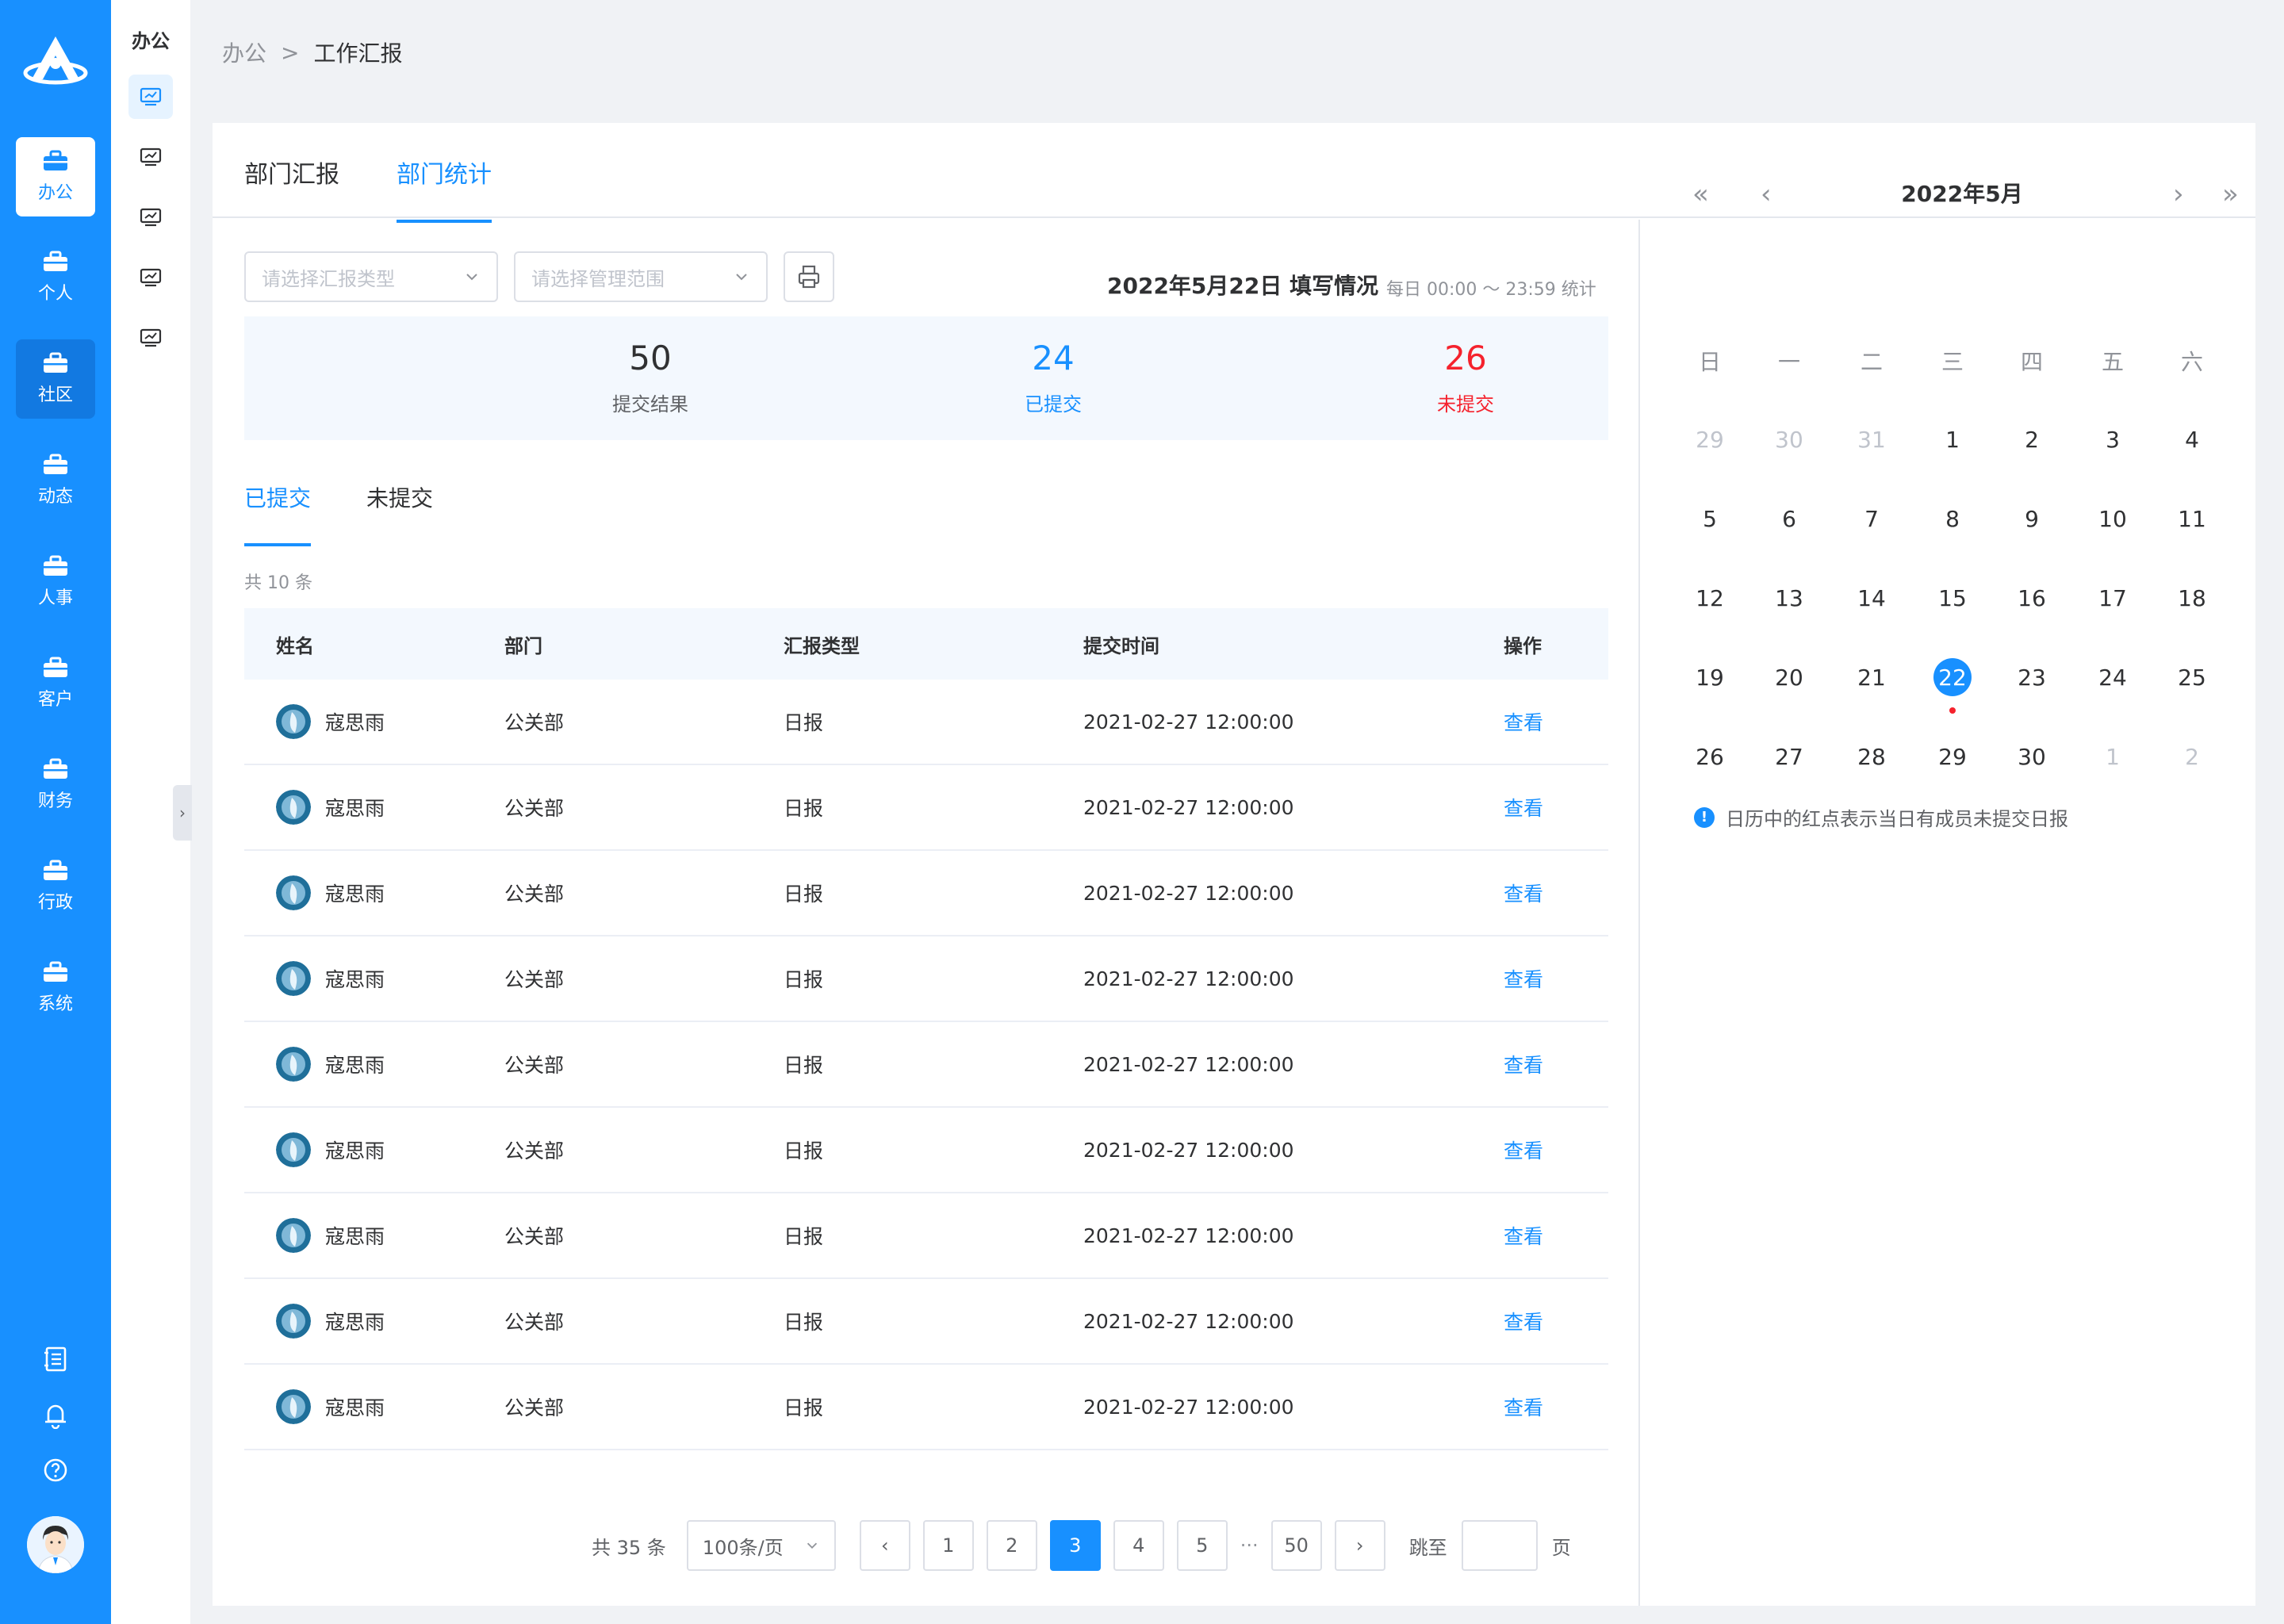 The height and width of the screenshot is (1624, 2284). What do you see at coordinates (1709, 677) in the screenshot?
I see `calendar-day: 19` at bounding box center [1709, 677].